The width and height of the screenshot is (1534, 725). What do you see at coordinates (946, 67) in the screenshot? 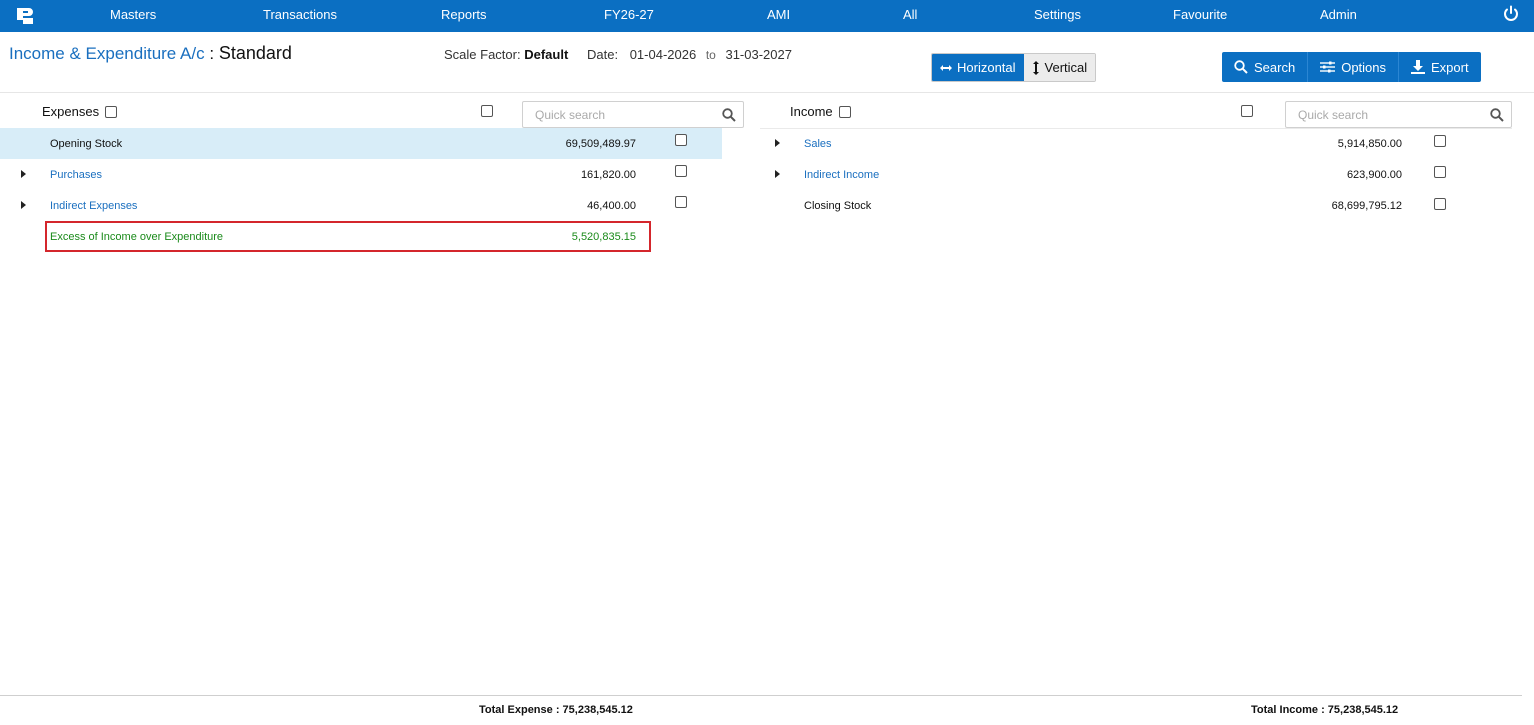
I see `horizontal-arrows-icon` at bounding box center [946, 67].